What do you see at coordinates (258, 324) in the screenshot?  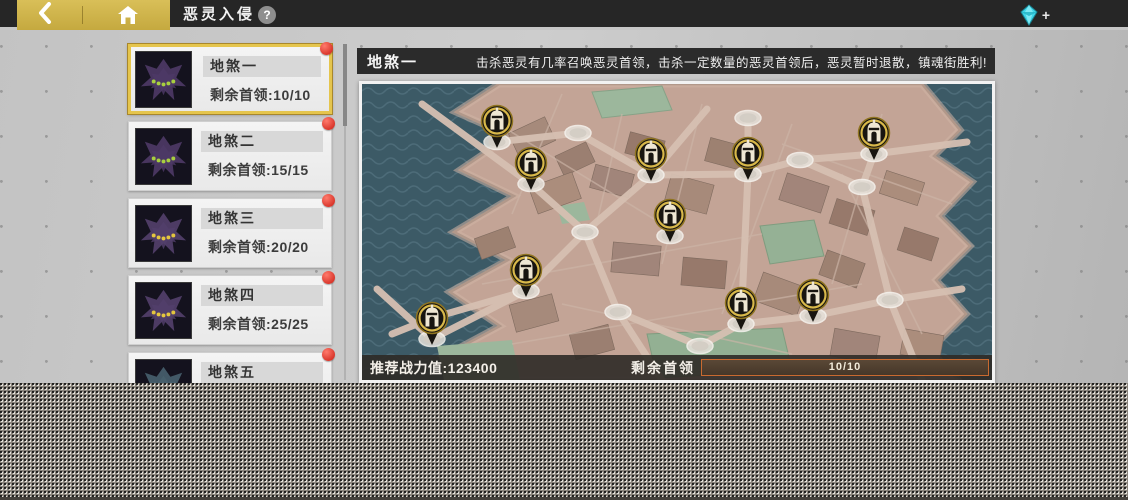 I see `stage-remaining-bosses: 剩余首领:25/25` at bounding box center [258, 324].